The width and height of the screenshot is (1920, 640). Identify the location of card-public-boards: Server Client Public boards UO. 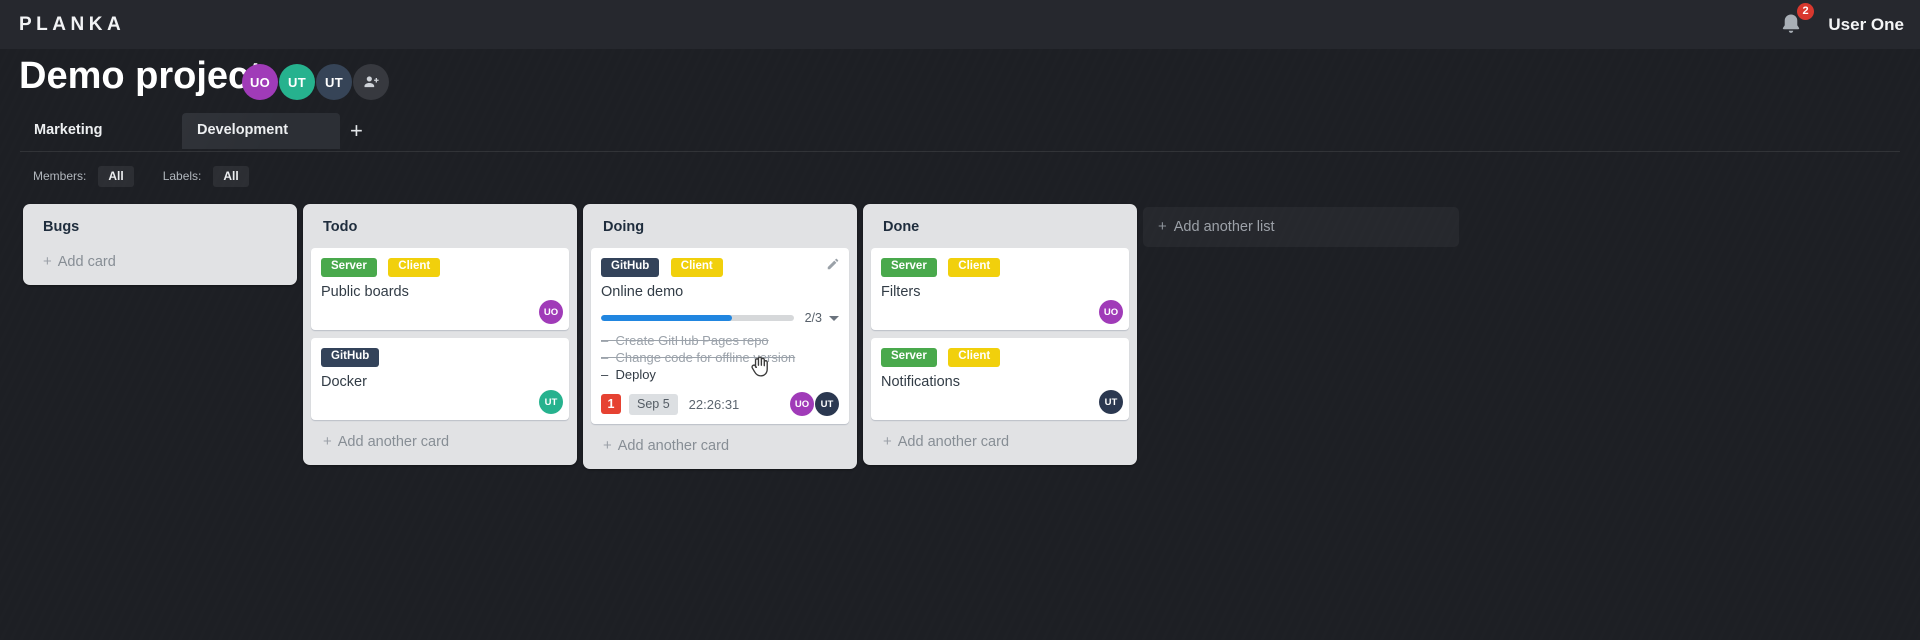
(440, 289).